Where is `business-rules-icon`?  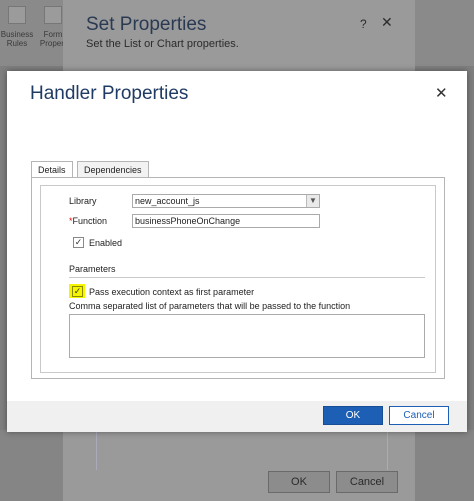 business-rules-icon is located at coordinates (17, 15).